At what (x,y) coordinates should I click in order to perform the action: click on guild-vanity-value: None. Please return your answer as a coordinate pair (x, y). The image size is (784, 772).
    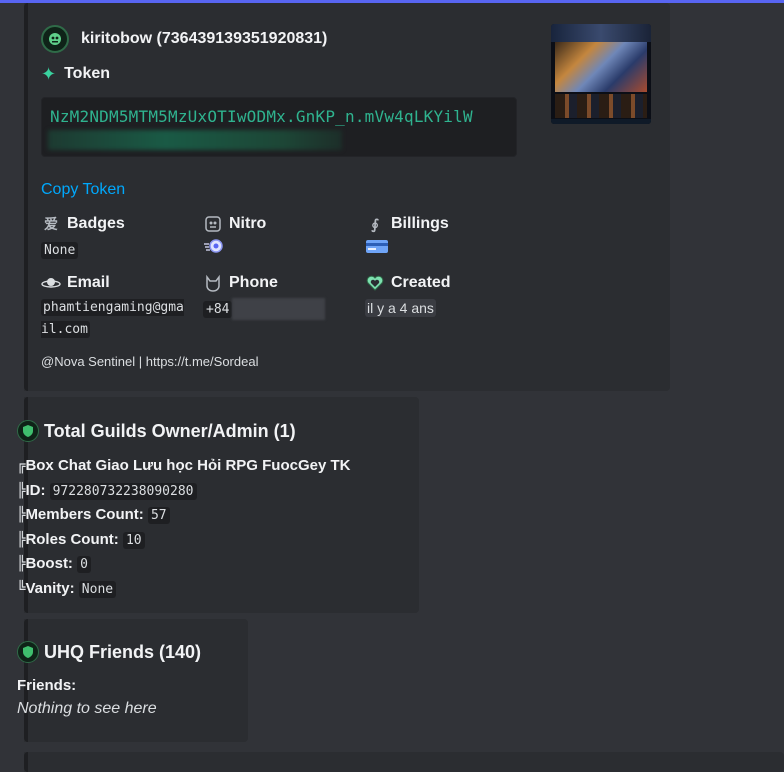
    Looking at the image, I should click on (97, 589).